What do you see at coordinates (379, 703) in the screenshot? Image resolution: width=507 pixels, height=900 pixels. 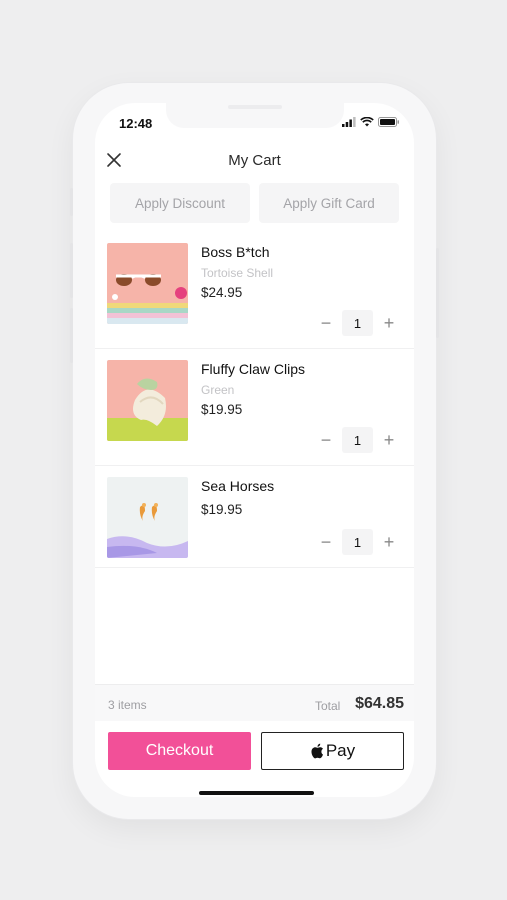 I see `total-value: $64.85` at bounding box center [379, 703].